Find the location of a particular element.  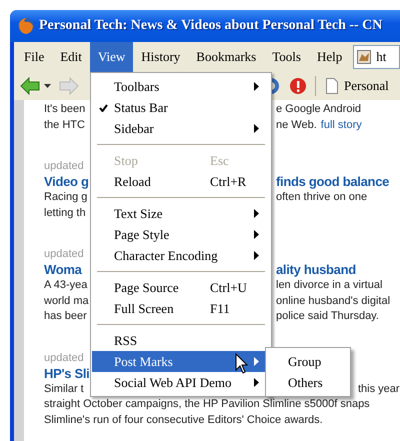

menu-item: Others is located at coordinates (308, 382).